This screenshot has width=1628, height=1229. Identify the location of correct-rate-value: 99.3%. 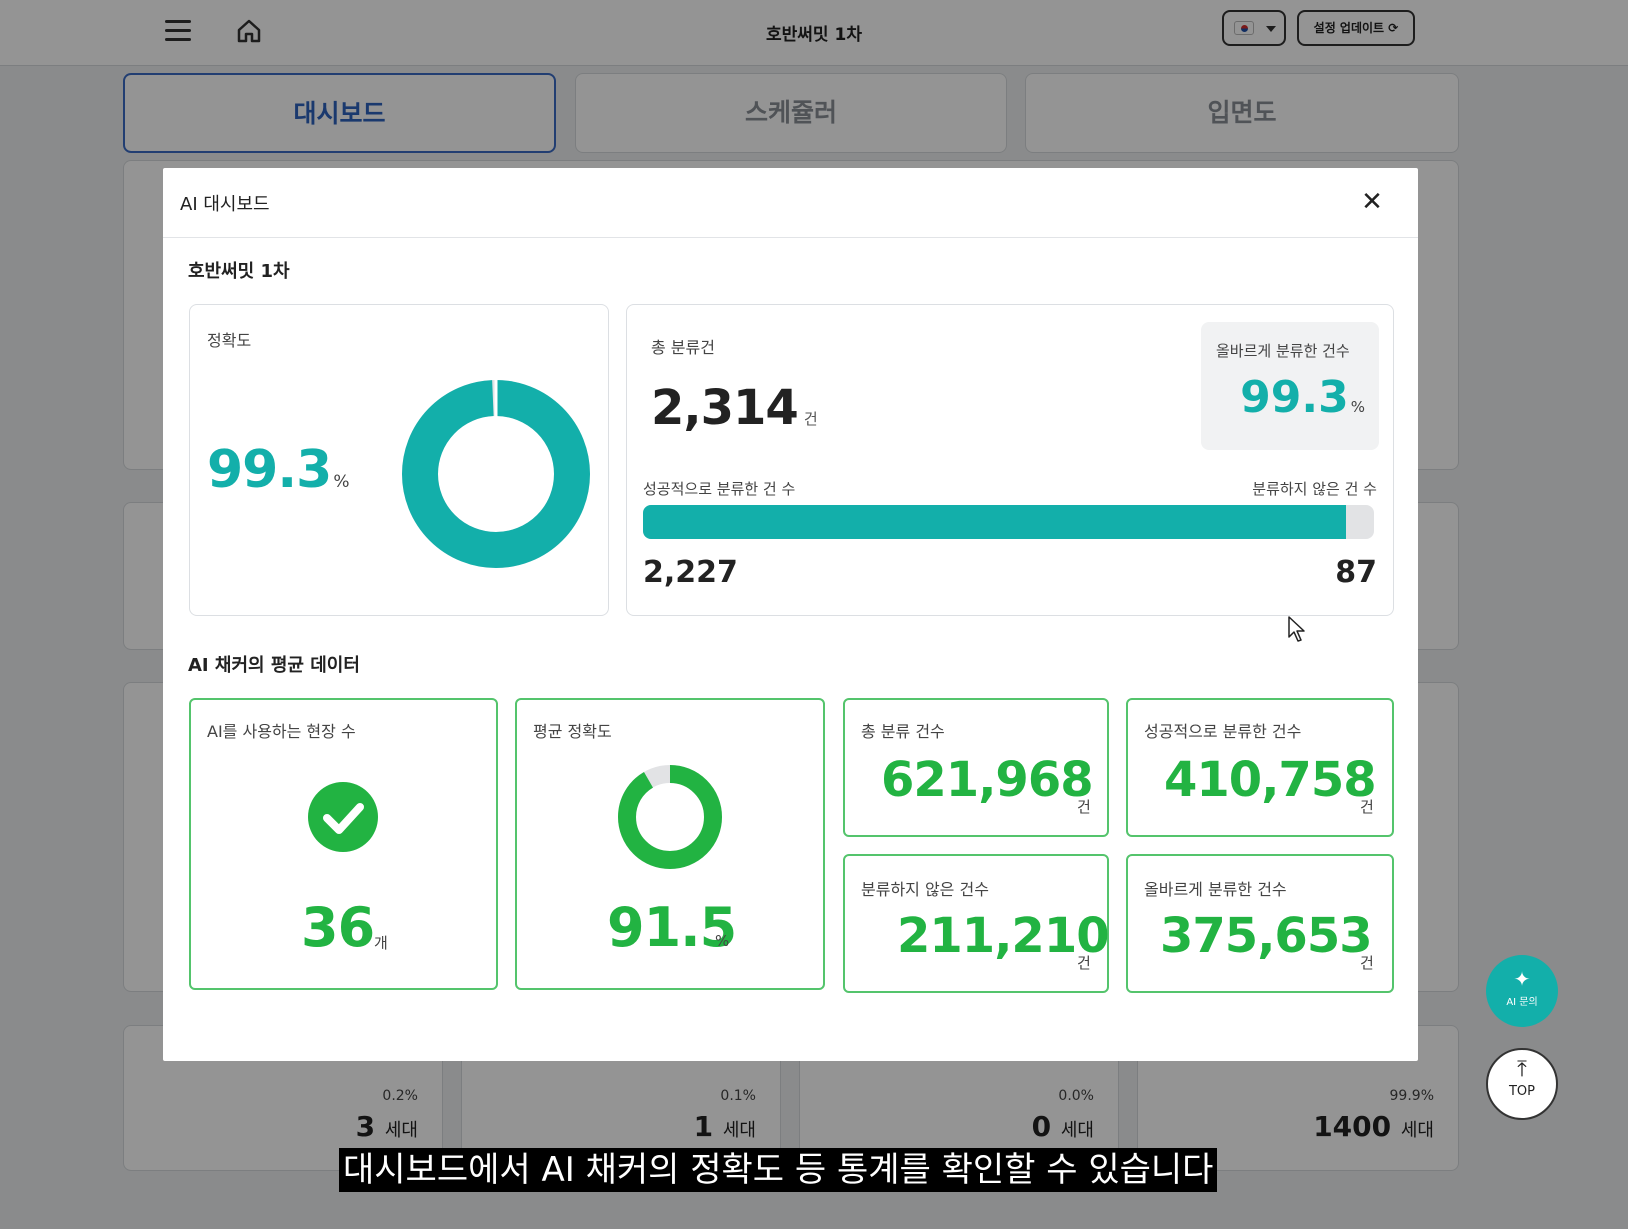
(1302, 397).